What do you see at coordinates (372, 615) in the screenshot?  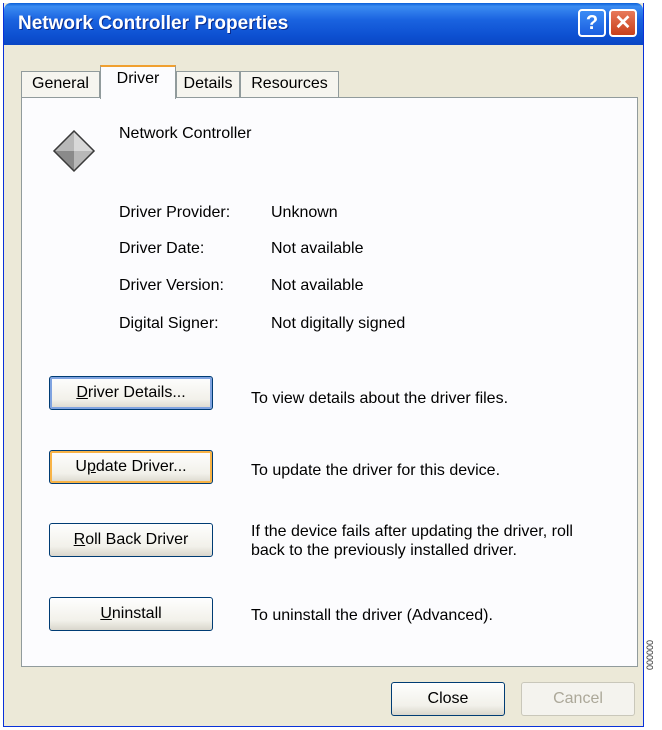 I see `uninstall-description: To uninstall the driver (Advanced).` at bounding box center [372, 615].